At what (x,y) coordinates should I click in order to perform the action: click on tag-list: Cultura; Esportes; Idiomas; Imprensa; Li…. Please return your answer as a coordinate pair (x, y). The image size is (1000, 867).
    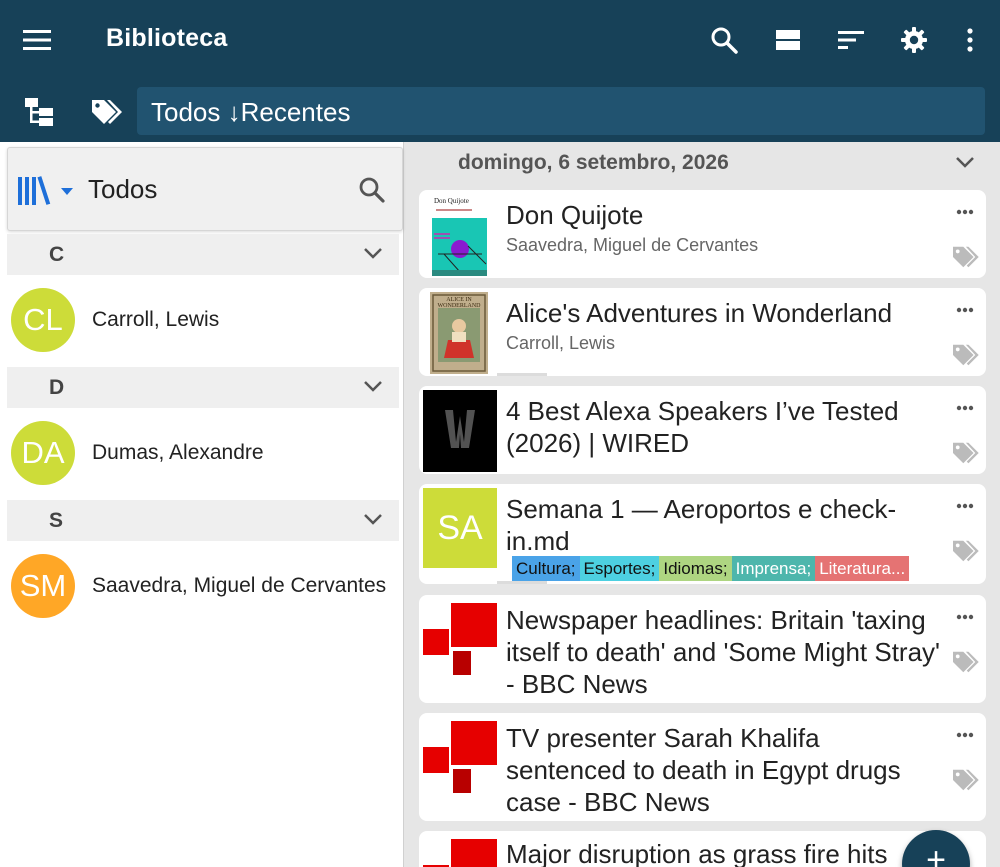
    Looking at the image, I should click on (711, 568).